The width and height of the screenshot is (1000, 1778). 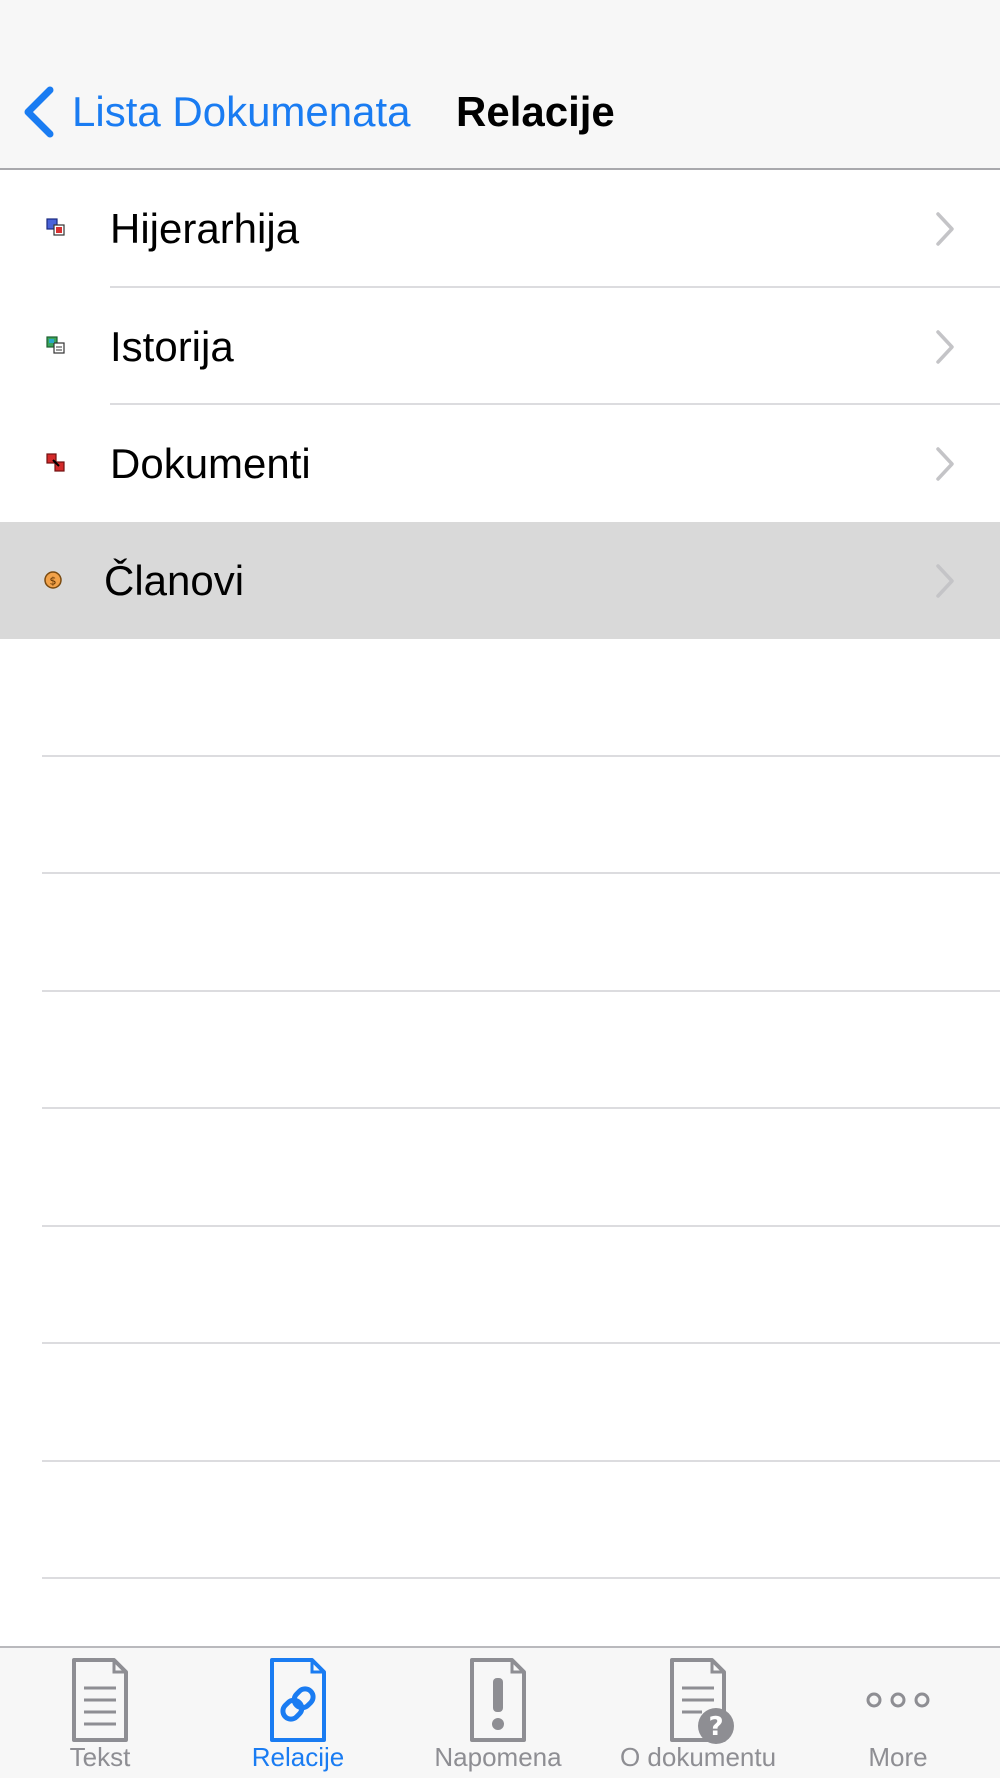 I want to click on chevron-left-icon, so click(x=39, y=112).